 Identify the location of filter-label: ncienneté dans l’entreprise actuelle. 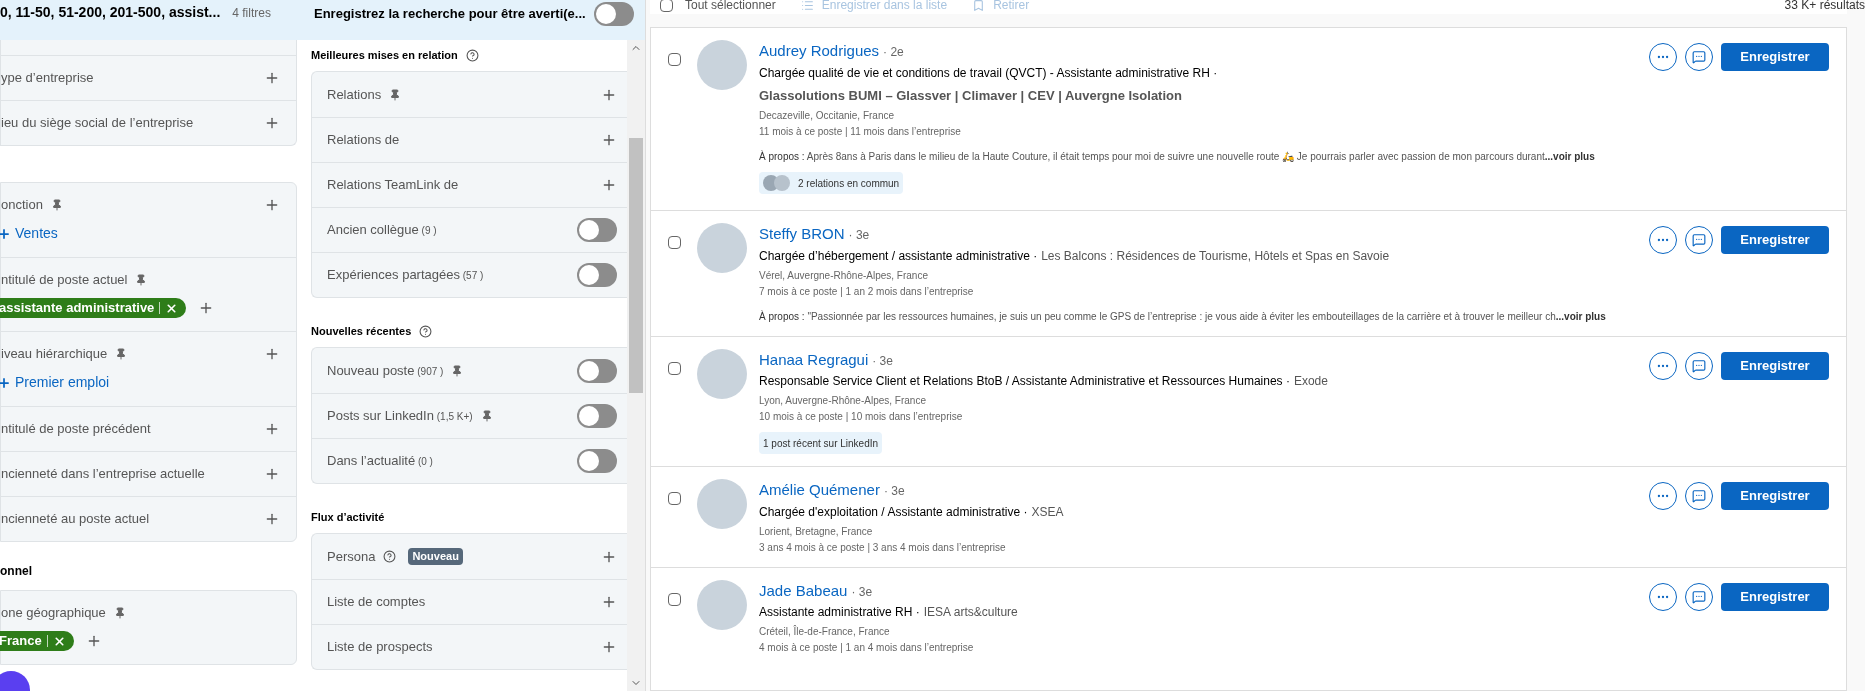
(103, 474).